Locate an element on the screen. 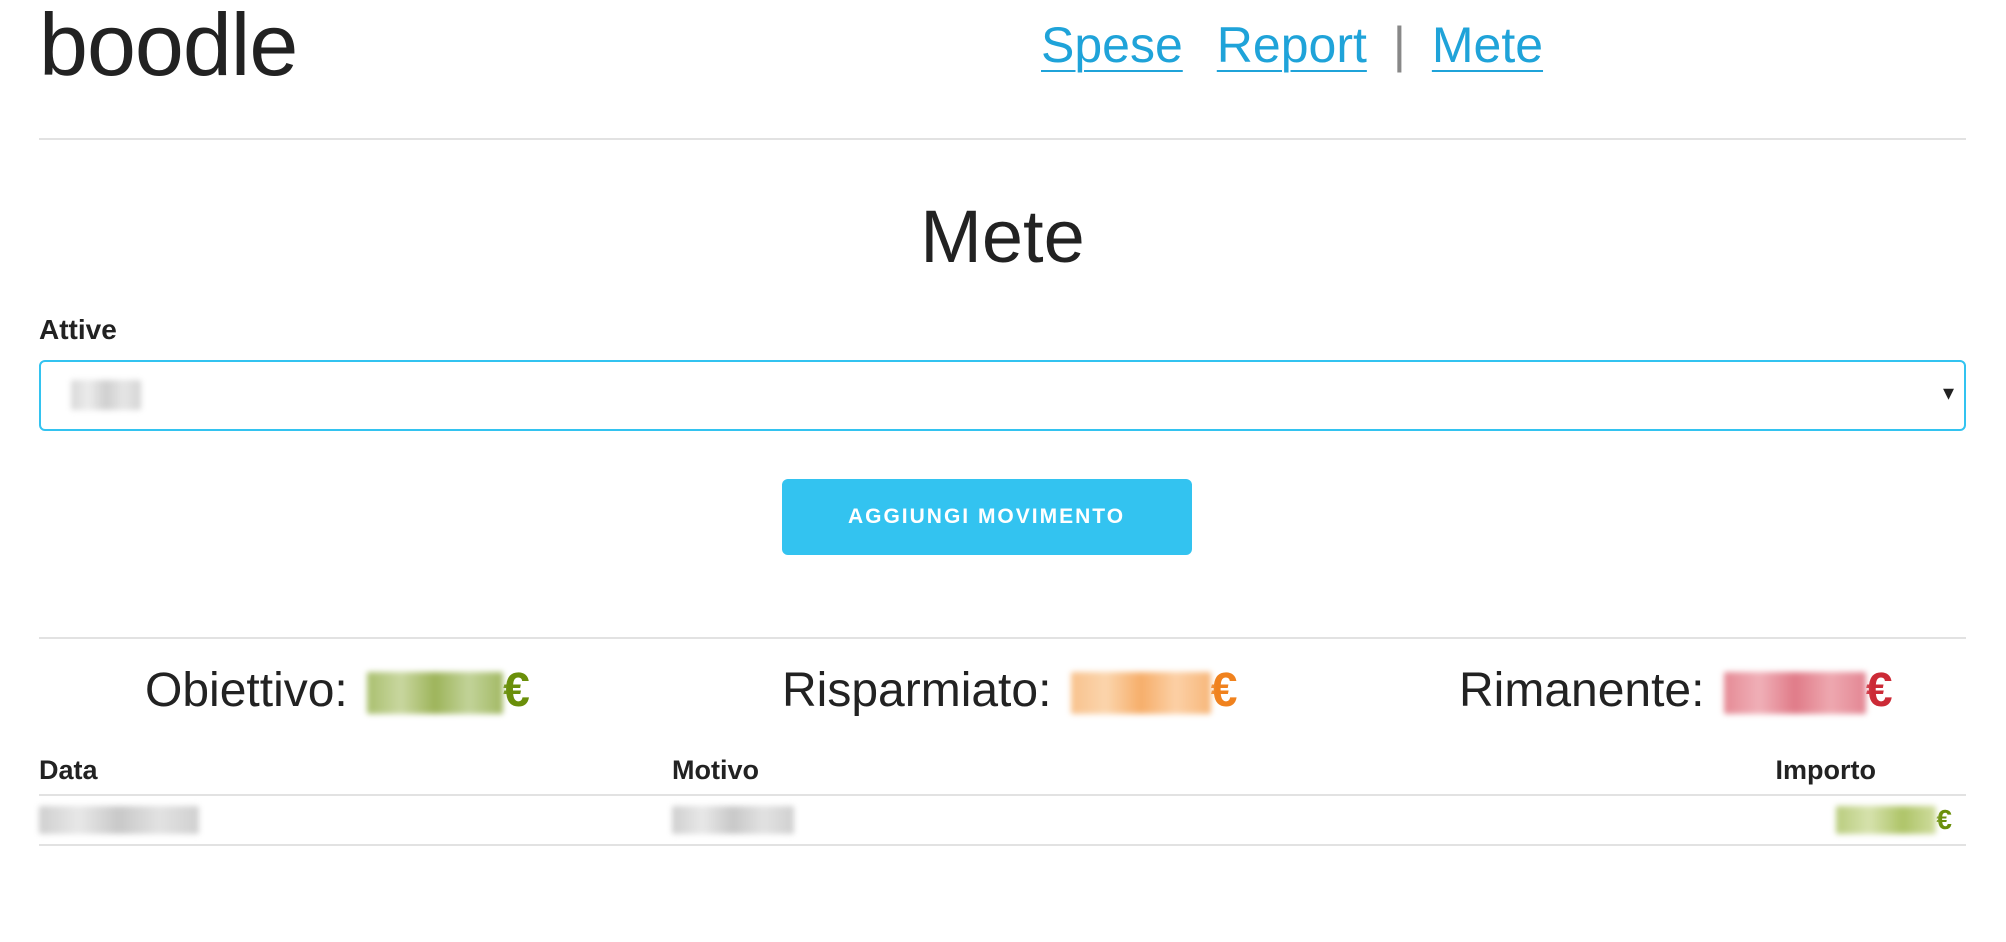 The height and width of the screenshot is (942, 2006). nav-link-spese: Spese is located at coordinates (1112, 45).